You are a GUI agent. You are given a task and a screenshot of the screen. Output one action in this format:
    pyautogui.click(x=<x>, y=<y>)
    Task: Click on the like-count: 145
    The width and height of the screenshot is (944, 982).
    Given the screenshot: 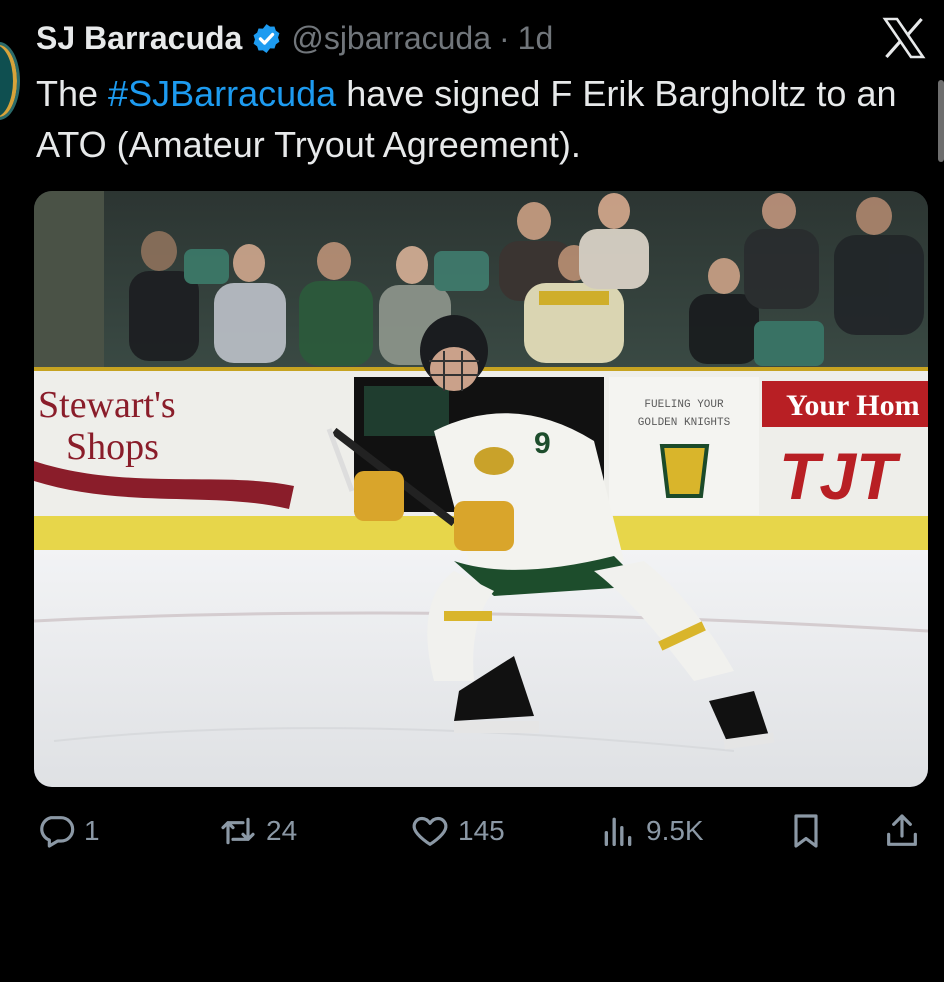 What is the action you would take?
    pyautogui.click(x=481, y=830)
    